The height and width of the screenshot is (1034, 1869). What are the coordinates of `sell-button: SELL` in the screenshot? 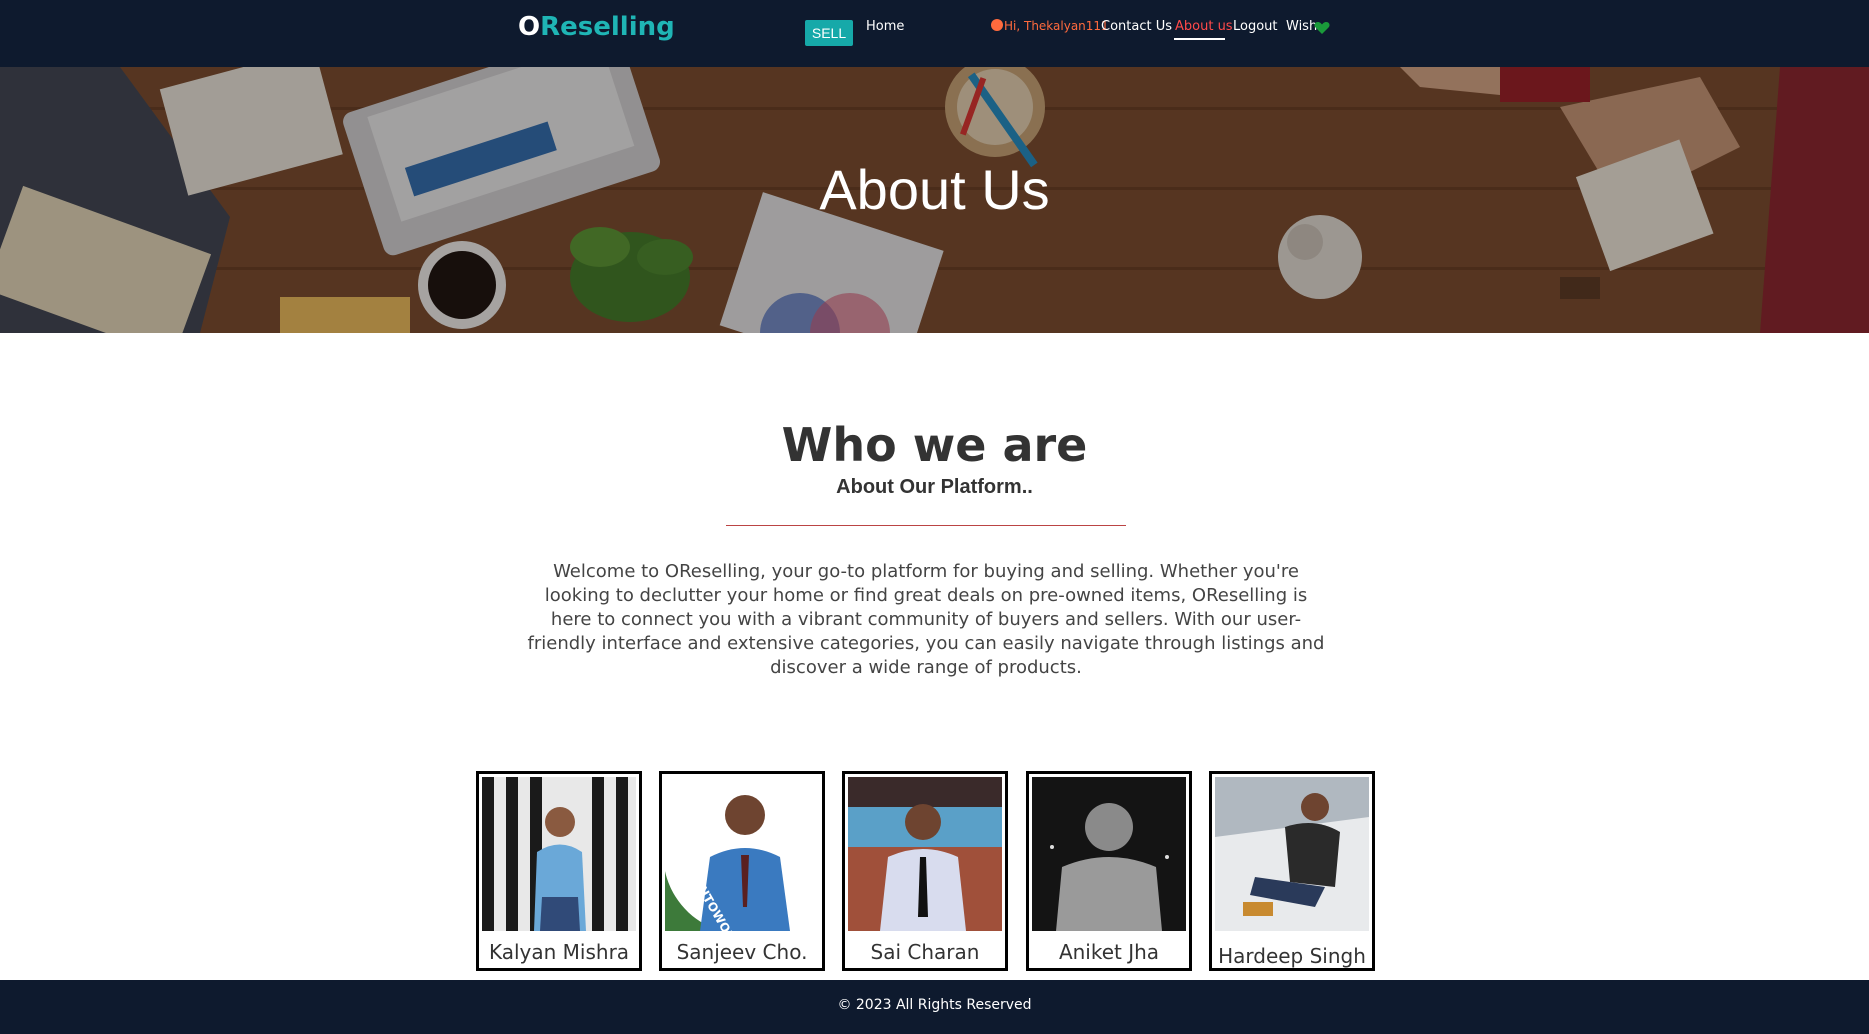 It's located at (829, 33).